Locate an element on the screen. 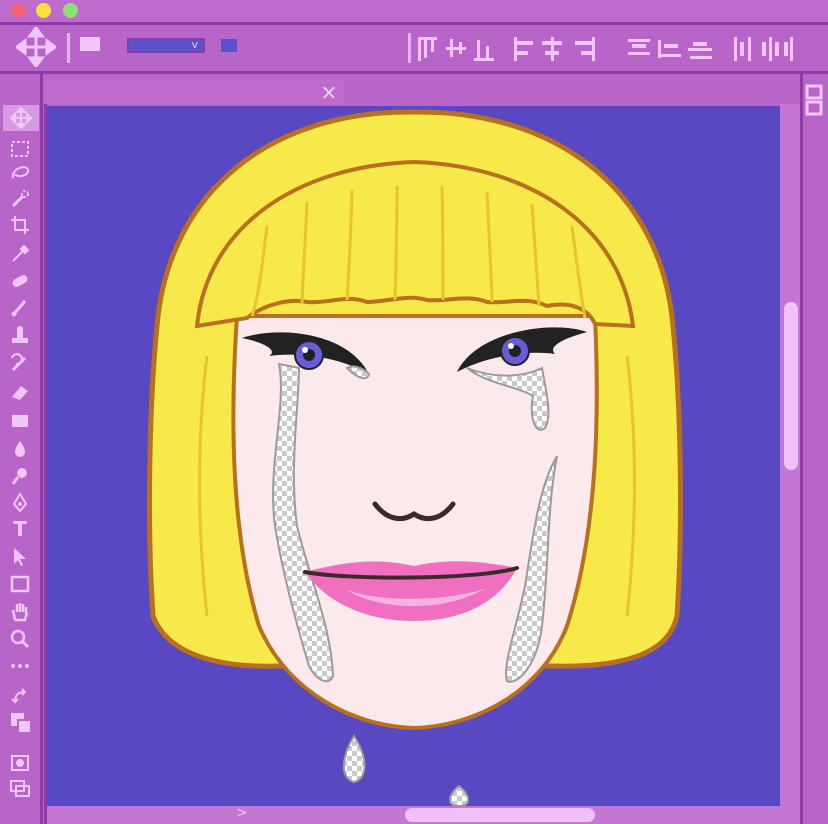 The width and height of the screenshot is (828, 824). pen-tool-icon is located at coordinates (20, 503).